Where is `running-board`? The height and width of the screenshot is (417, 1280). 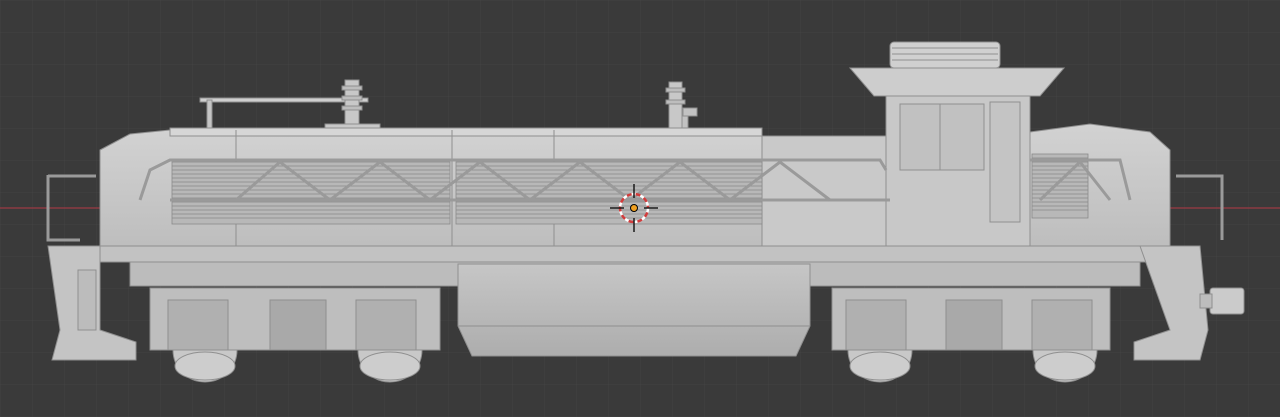
running-board is located at coordinates (630, 254).